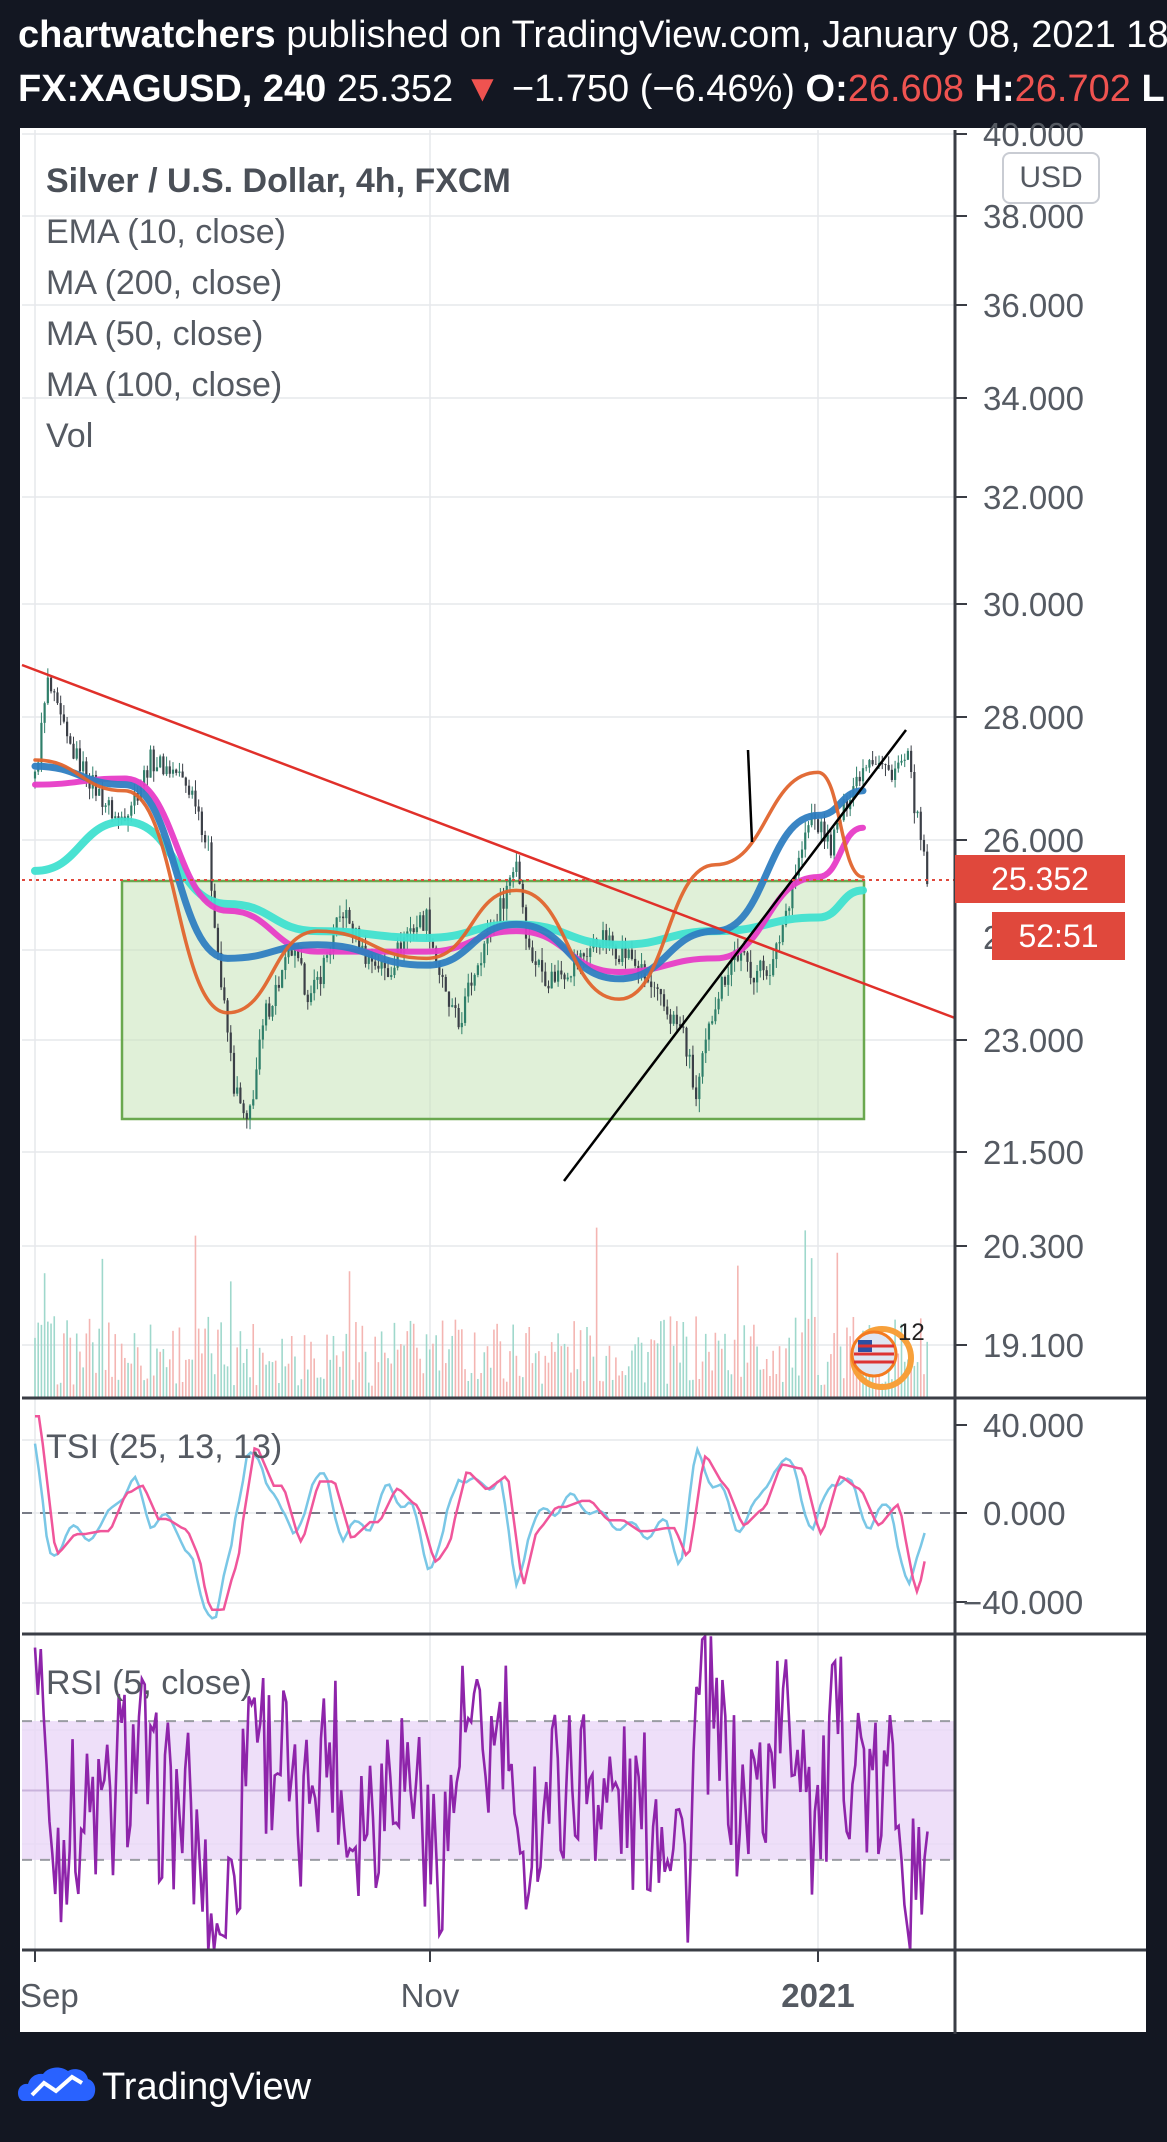 The image size is (1167, 2142). Describe the element at coordinates (481, 1312) in the screenshot. I see `volume-bars` at that location.